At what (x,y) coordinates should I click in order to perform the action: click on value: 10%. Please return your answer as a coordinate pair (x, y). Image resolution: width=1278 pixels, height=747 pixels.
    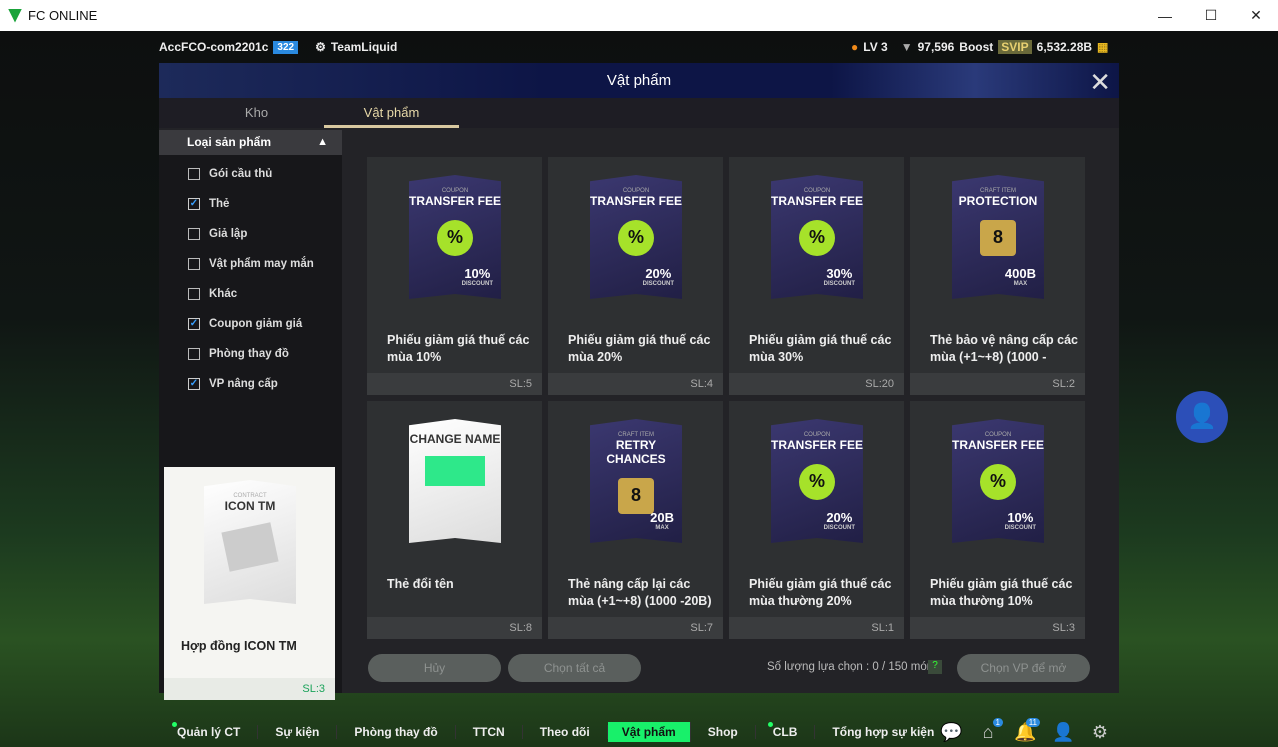
    Looking at the image, I should click on (477, 273).